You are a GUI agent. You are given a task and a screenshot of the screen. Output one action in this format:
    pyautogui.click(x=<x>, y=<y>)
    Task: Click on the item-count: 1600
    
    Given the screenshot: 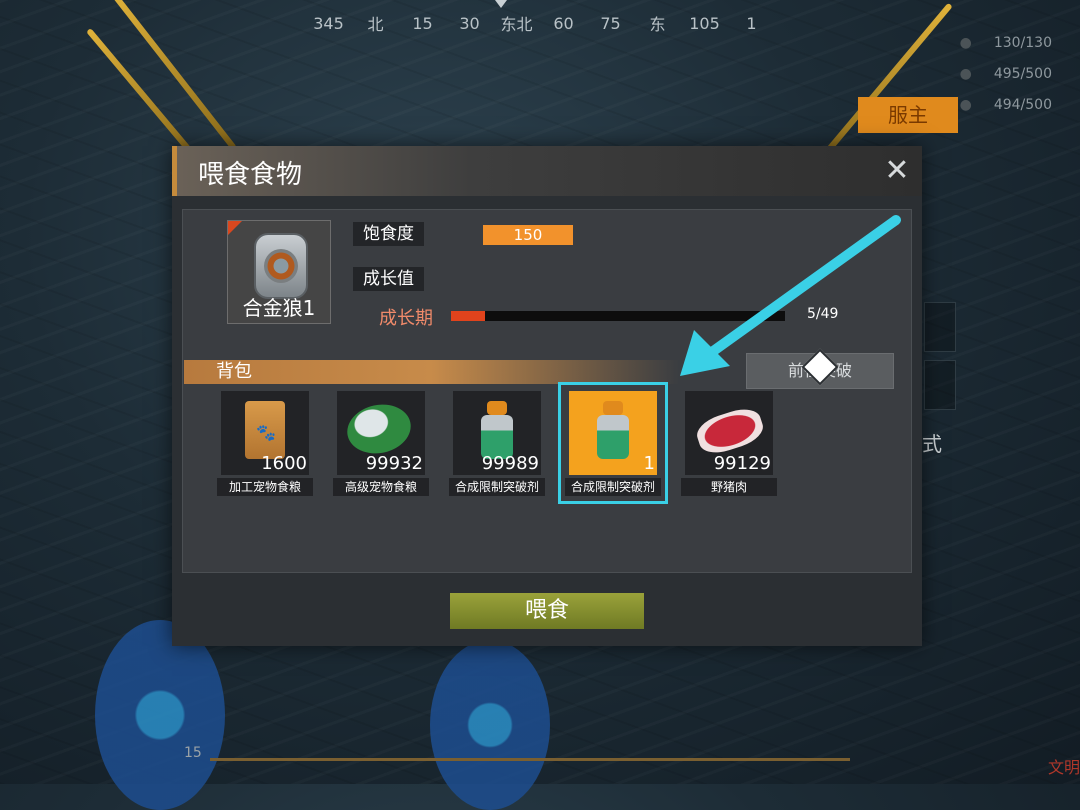 What is the action you would take?
    pyautogui.click(x=284, y=463)
    